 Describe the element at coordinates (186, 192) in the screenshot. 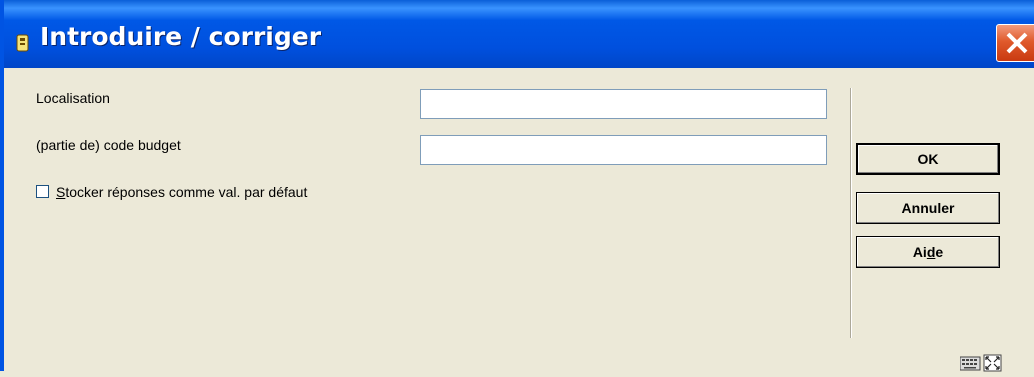

I see `store-defaults-text: tocker réponses comme val. par défaut` at that location.